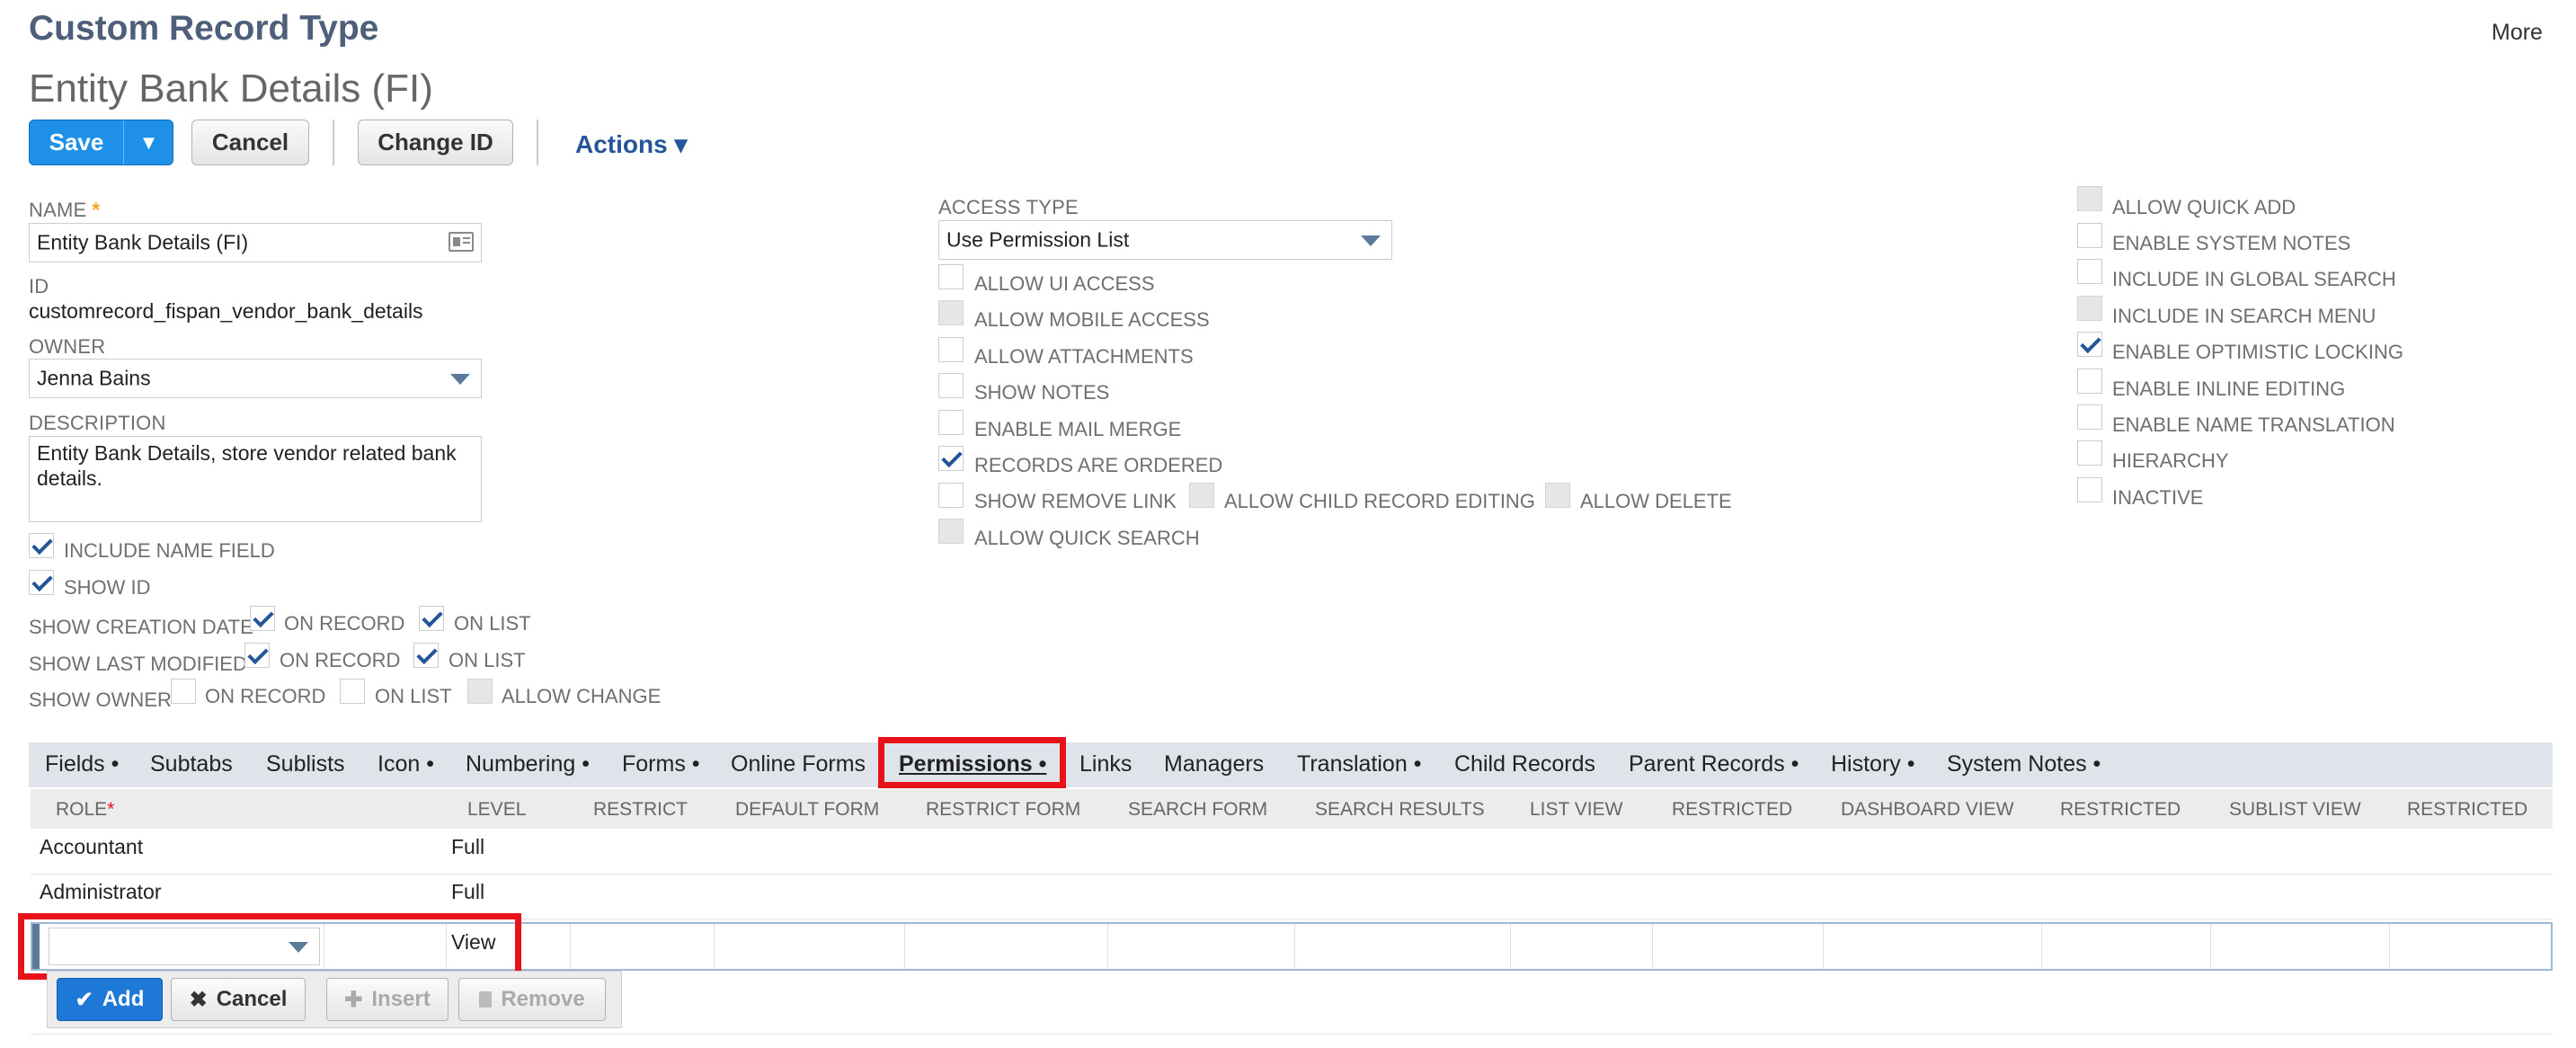 Image resolution: width=2576 pixels, height=1048 pixels. What do you see at coordinates (169, 550) in the screenshot?
I see `include-name-field-label: INCLUDE NAME FIELD` at bounding box center [169, 550].